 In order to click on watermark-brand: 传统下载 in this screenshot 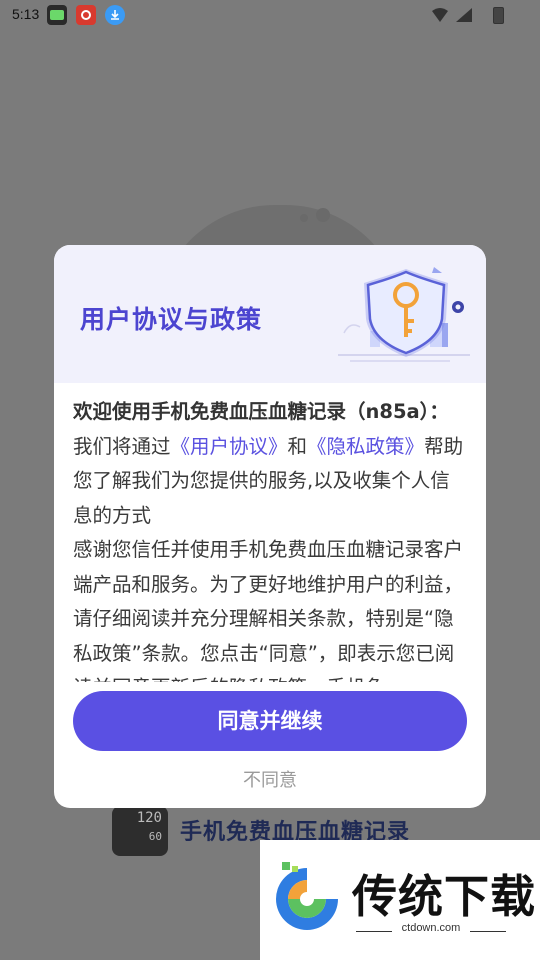, I will do `click(444, 896)`.